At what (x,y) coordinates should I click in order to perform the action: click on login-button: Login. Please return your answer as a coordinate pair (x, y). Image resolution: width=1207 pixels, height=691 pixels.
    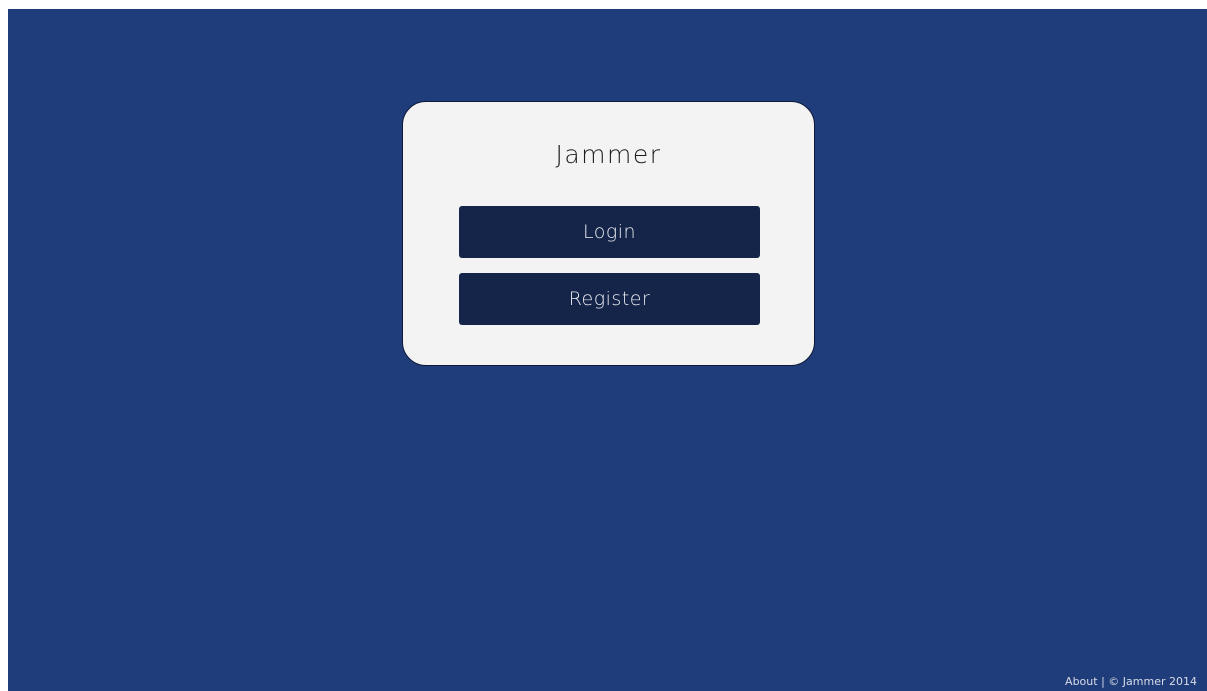
    Looking at the image, I should click on (609, 232).